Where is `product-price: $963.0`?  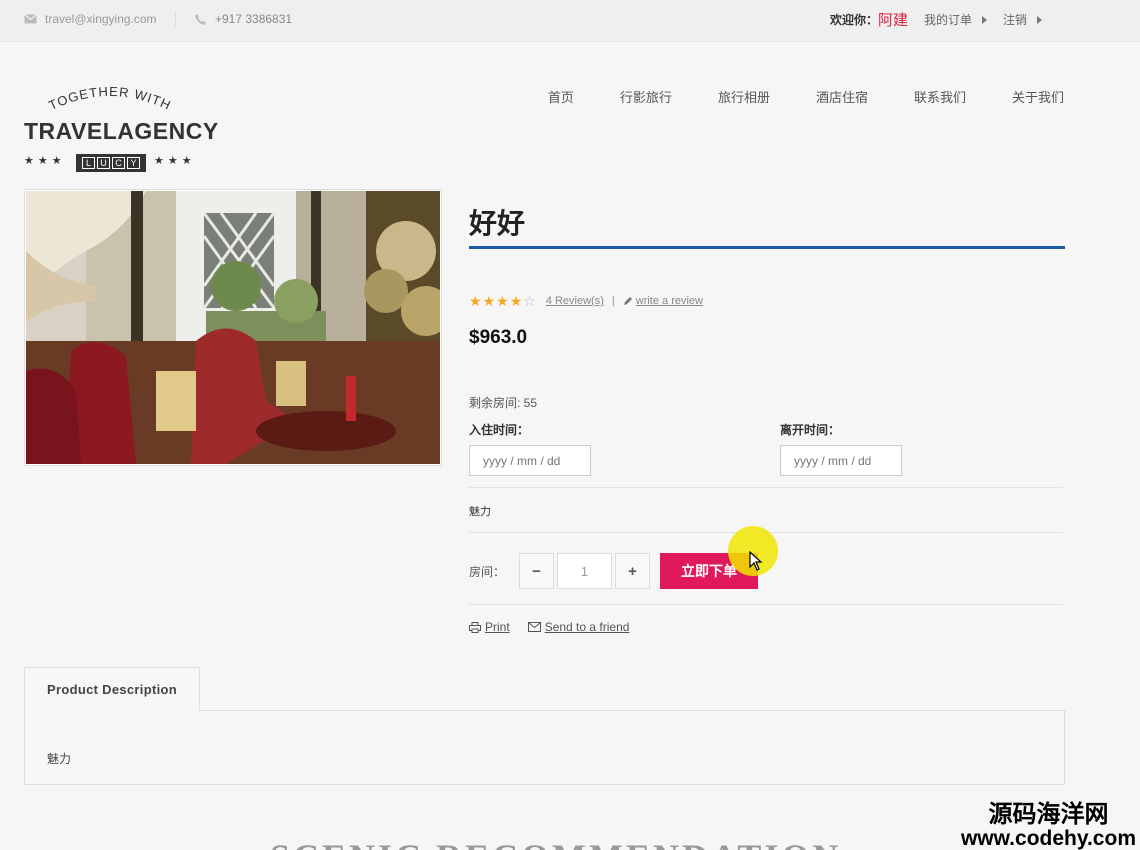
product-price: $963.0 is located at coordinates (498, 337).